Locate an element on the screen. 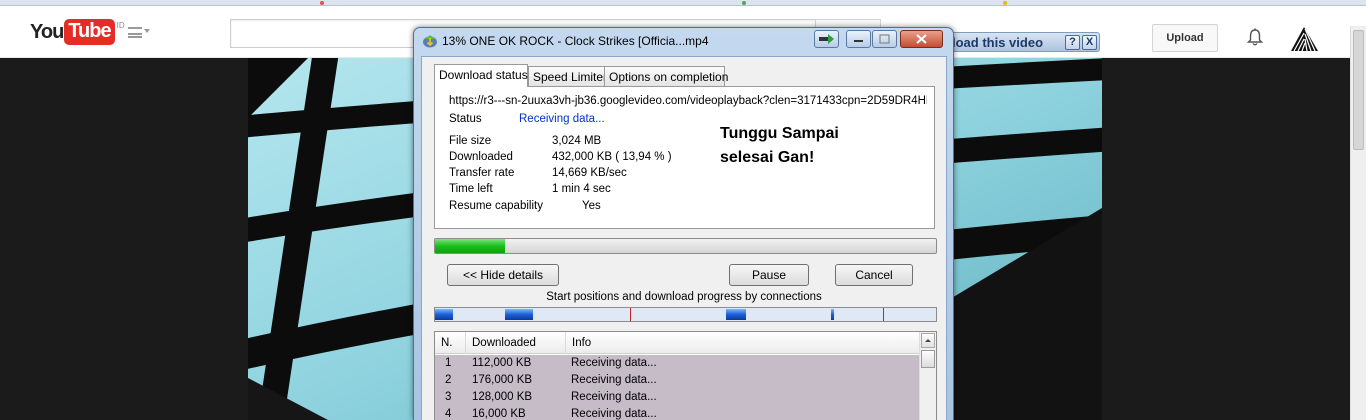 Image resolution: width=1366 pixels, height=420 pixels. avatar is located at coordinates (1304, 38).